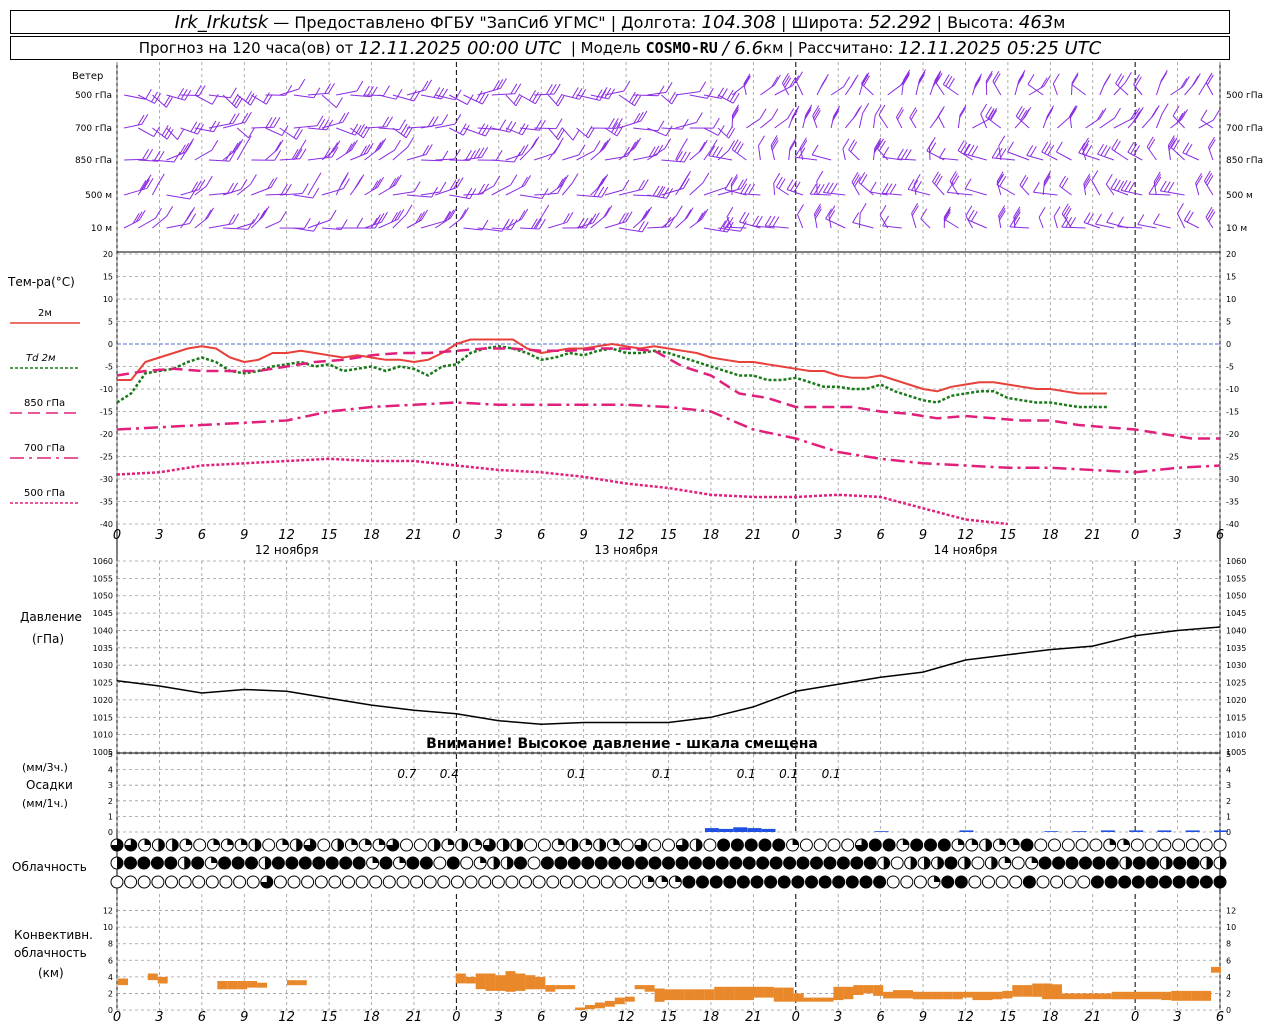  I want to click on pres-ytick-right: 1025, so click(1236, 683).